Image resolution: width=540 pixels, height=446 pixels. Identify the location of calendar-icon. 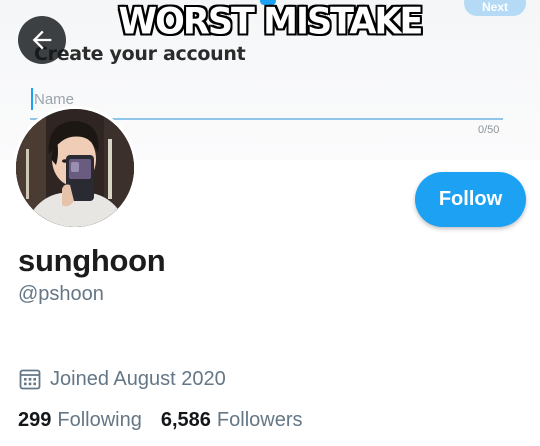
(30, 379).